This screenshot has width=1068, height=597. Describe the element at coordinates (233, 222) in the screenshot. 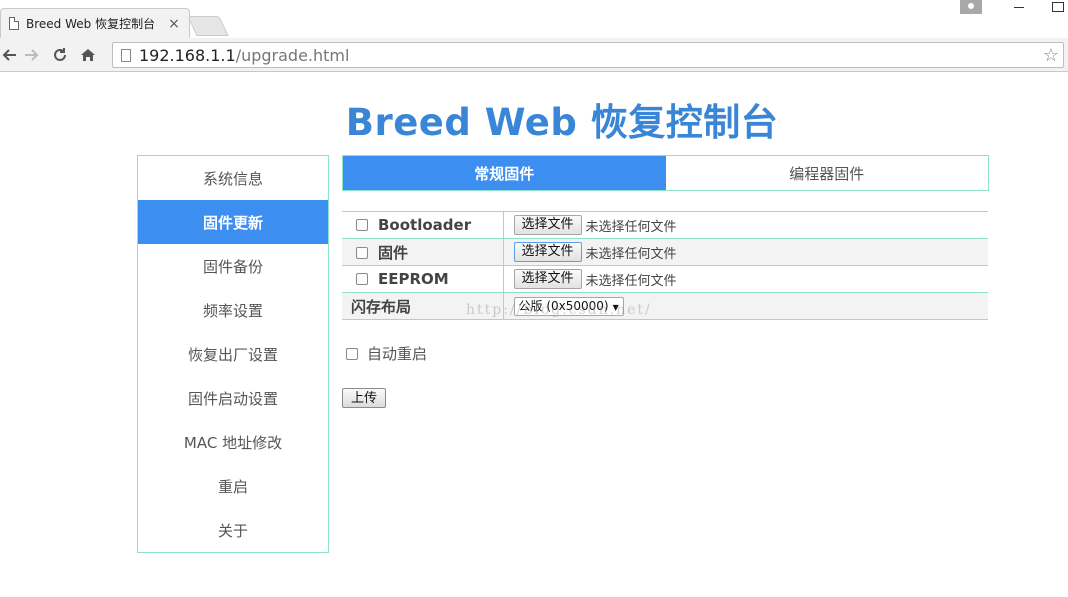

I see `sidebar-item-firmware-update: 固件更新` at that location.